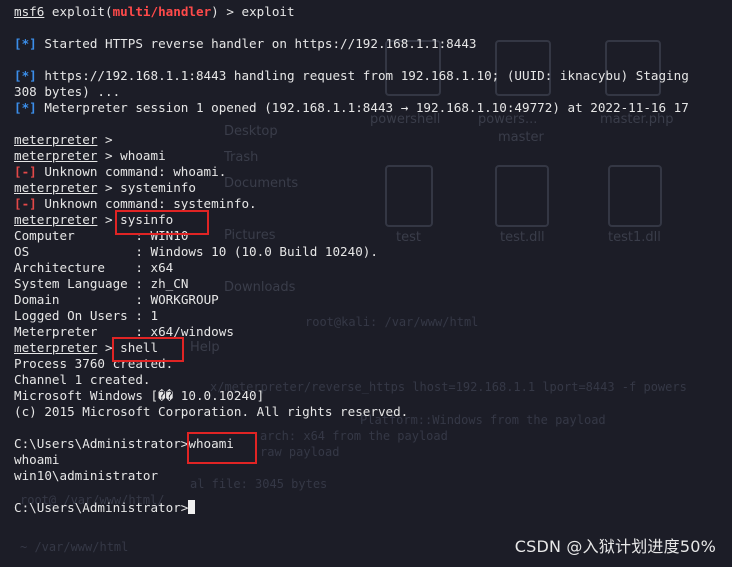  I want to click on terminal-line-echo: whoami, so click(37, 459).